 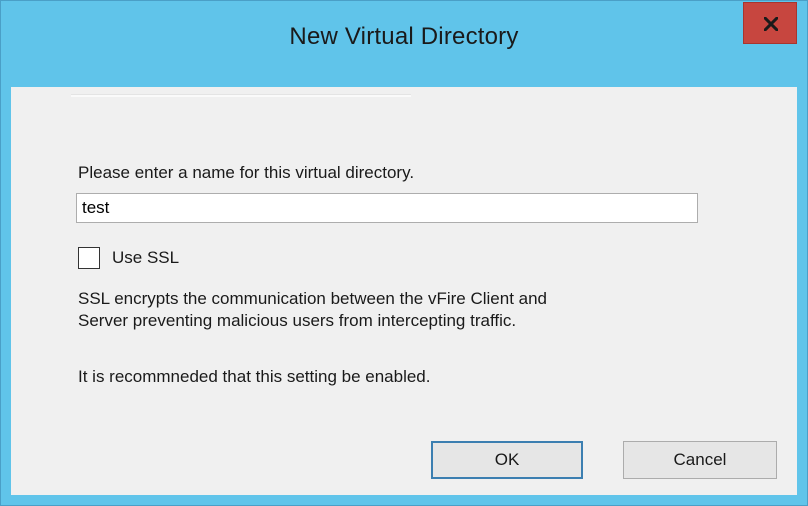 What do you see at coordinates (700, 460) in the screenshot?
I see `cancel-button: Cancel` at bounding box center [700, 460].